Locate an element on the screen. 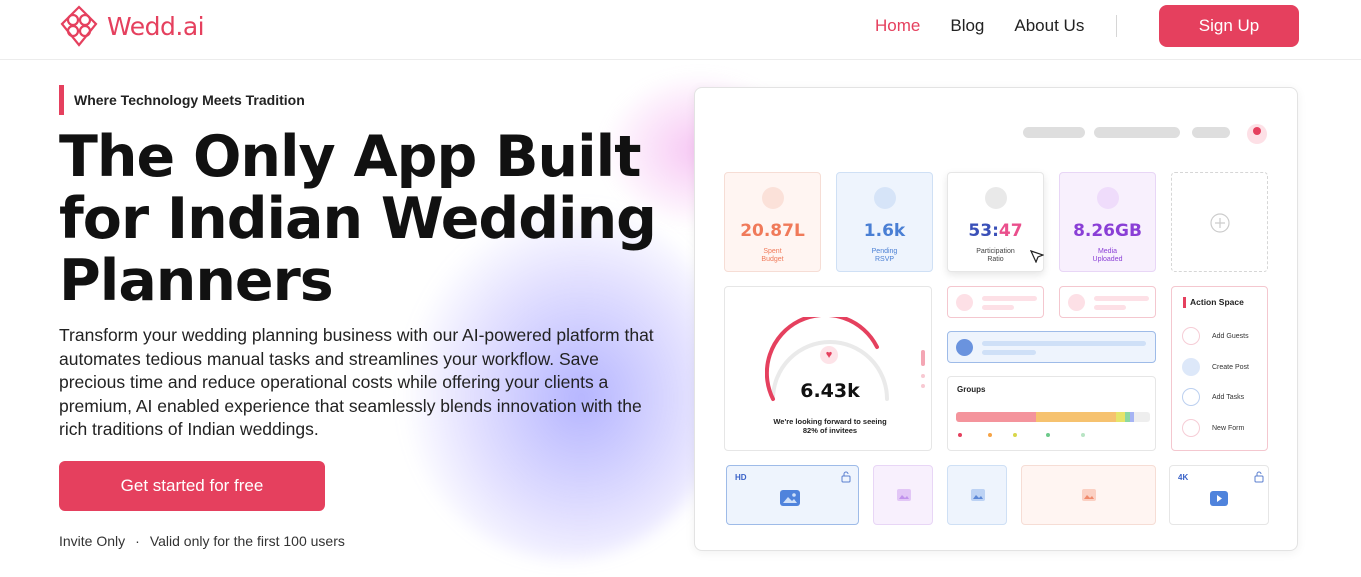 Image resolution: width=1361 pixels, height=577 pixels. fineprint-validity: Valid only for the first 100 users is located at coordinates (247, 541).